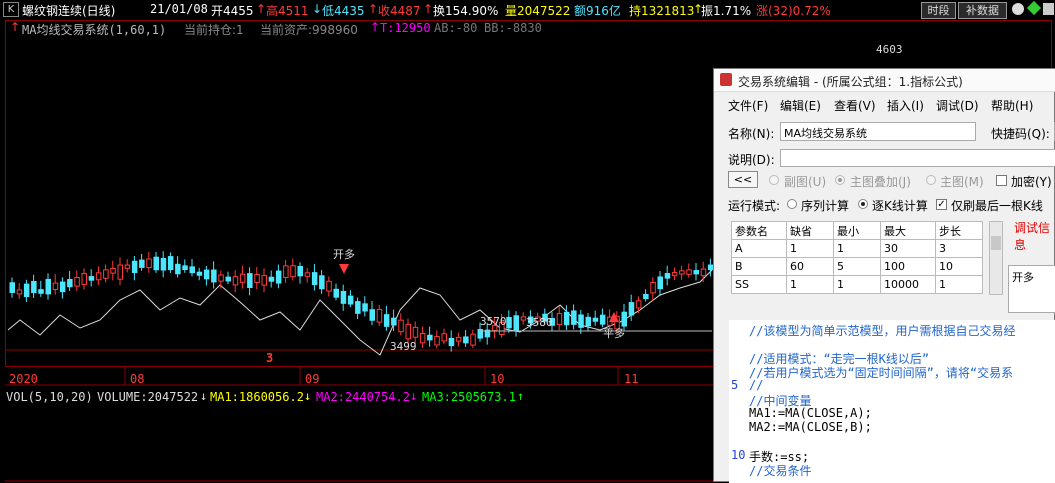 This screenshot has height=483, width=1055. I want to click on collapse-button: <<, so click(743, 179).